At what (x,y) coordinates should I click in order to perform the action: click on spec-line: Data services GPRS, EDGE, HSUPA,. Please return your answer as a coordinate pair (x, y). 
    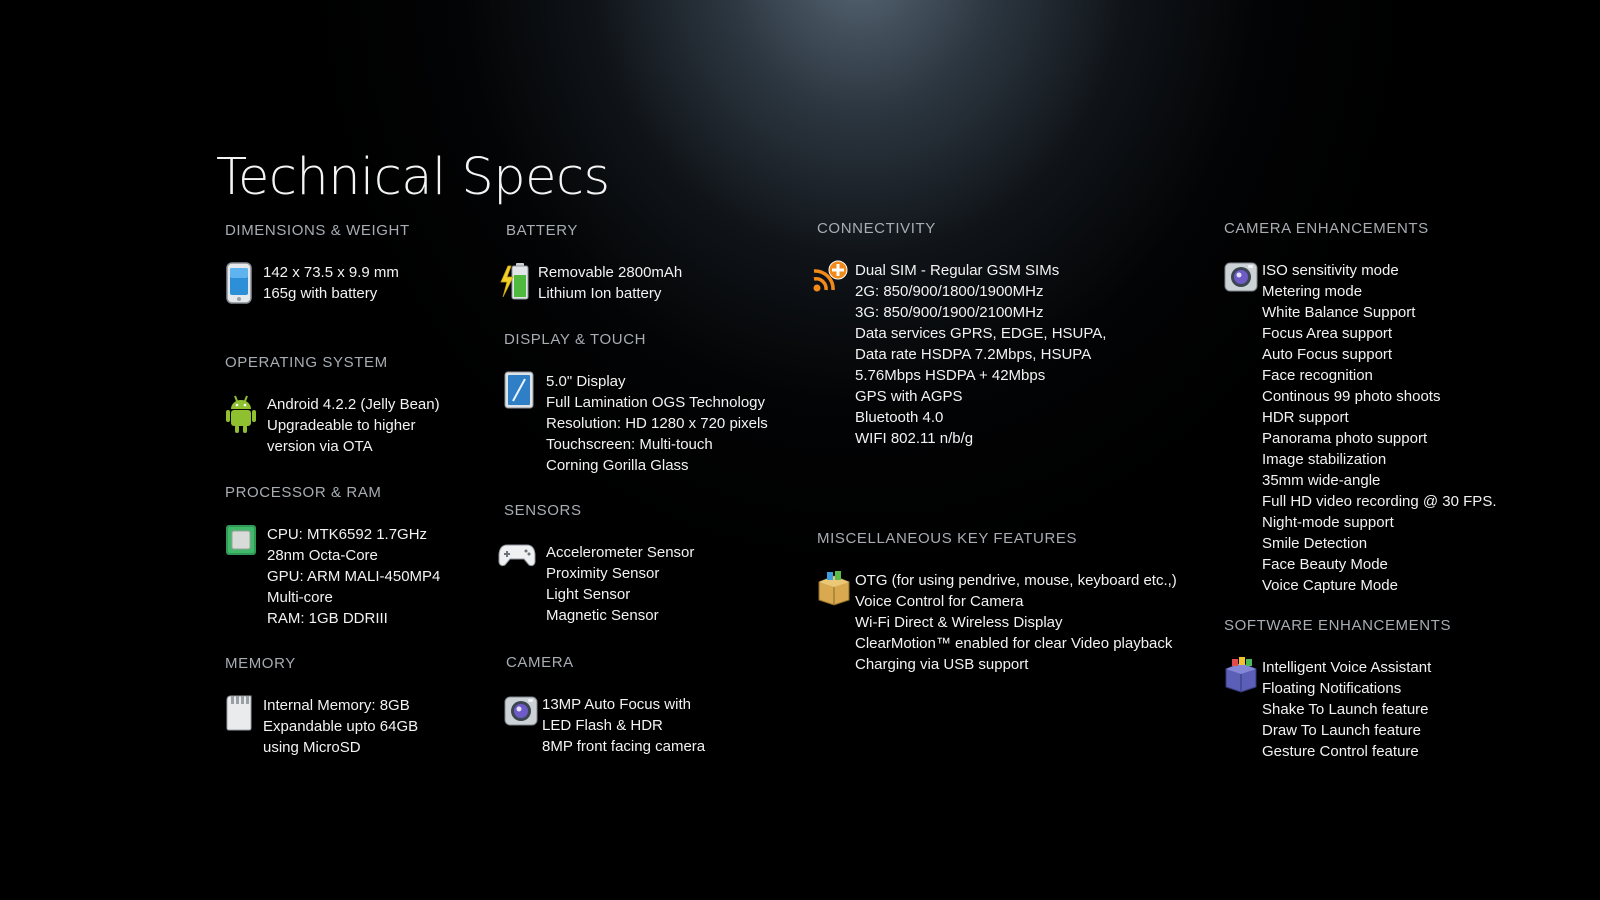
    Looking at the image, I should click on (981, 333).